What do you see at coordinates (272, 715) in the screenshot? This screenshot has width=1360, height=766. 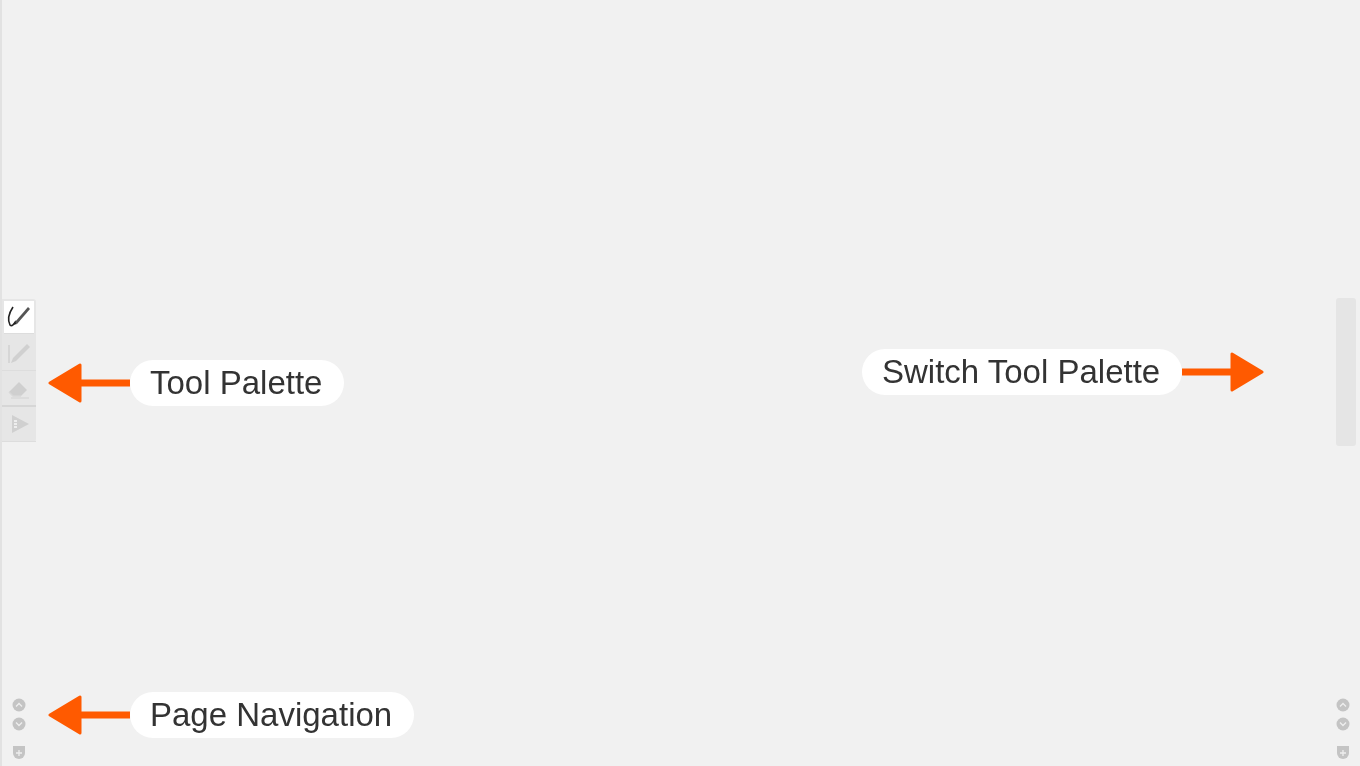 I see `callout-label: Page Navigation` at bounding box center [272, 715].